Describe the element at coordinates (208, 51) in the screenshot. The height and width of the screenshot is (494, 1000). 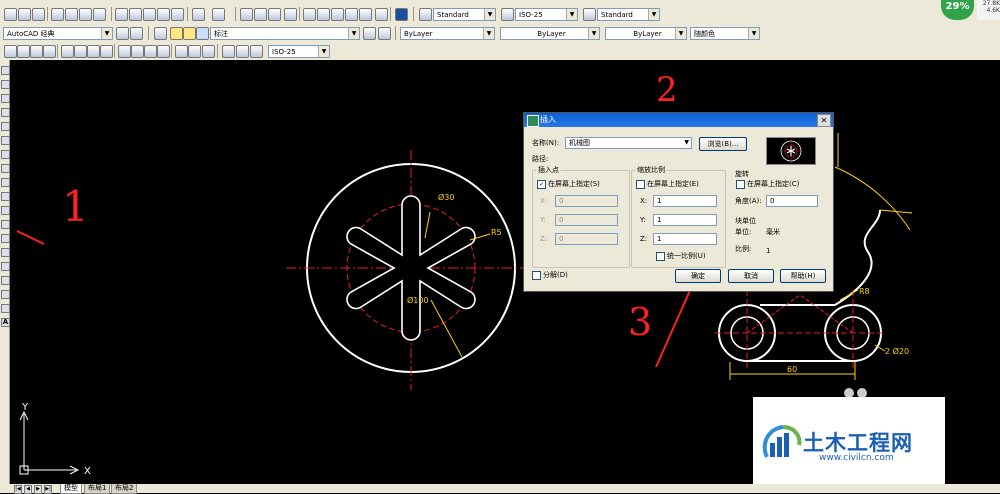
I see `inspection-icon` at that location.